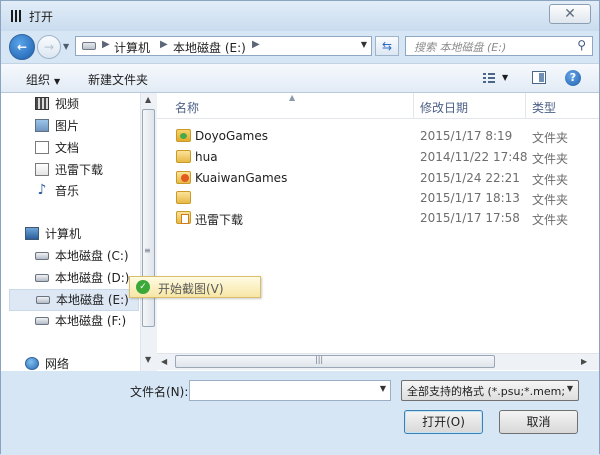 The width and height of the screenshot is (600, 455). What do you see at coordinates (187, 107) in the screenshot?
I see `column-header-name: 名称` at bounding box center [187, 107].